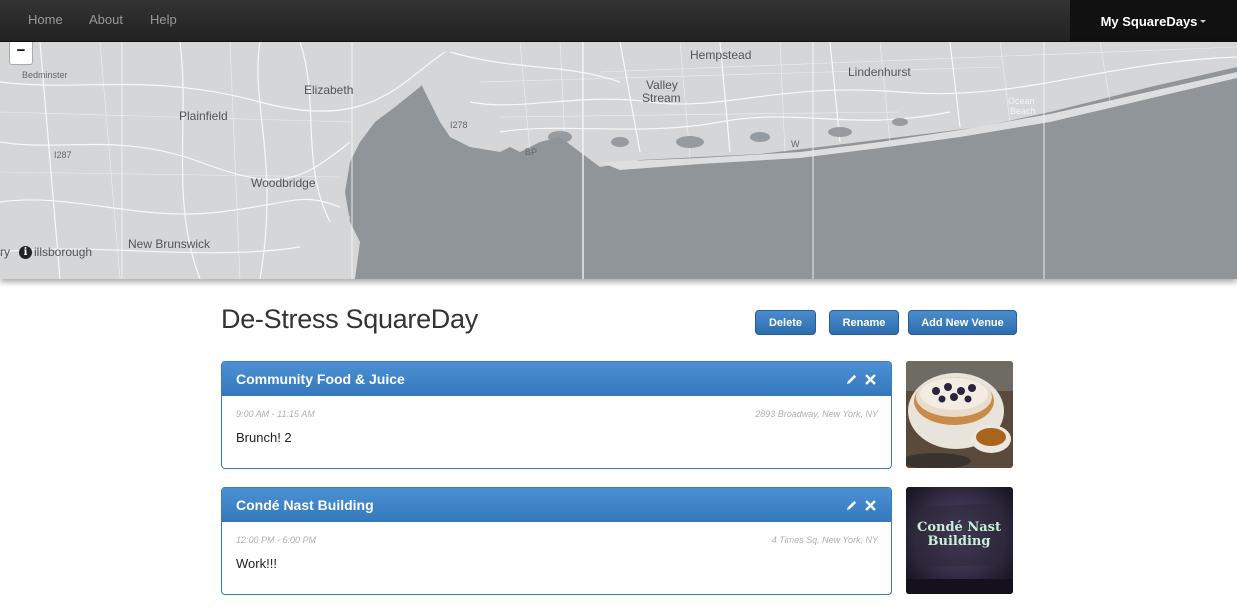  I want to click on map-label-hempstead: Hempstead, so click(721, 55).